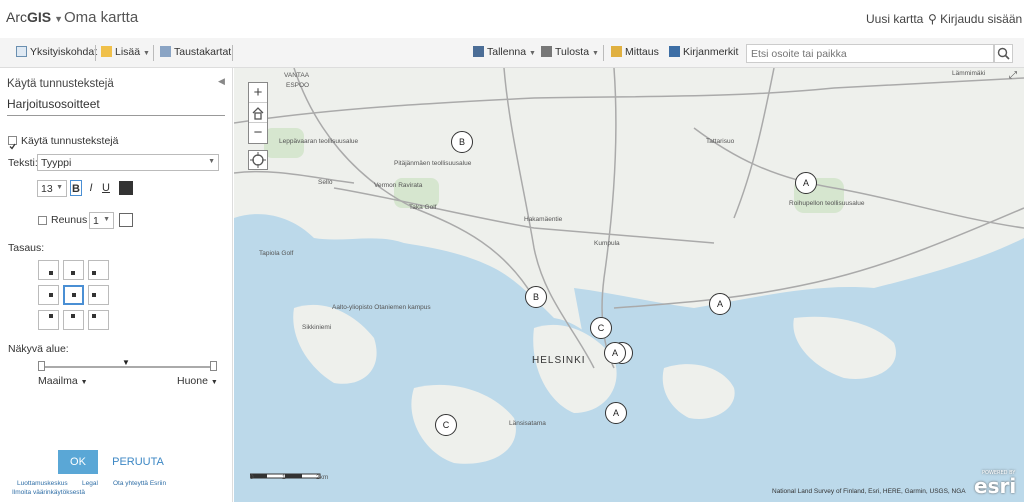 The image size is (1024, 502). Describe the element at coordinates (42, 220) in the screenshot. I see `halo-checkbox` at that location.